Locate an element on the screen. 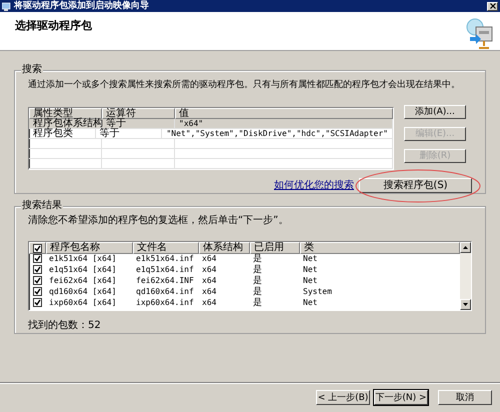 Image resolution: width=500 pixels, height=412 pixels. table-cell-text: fei62x64.INF is located at coordinates (165, 281).